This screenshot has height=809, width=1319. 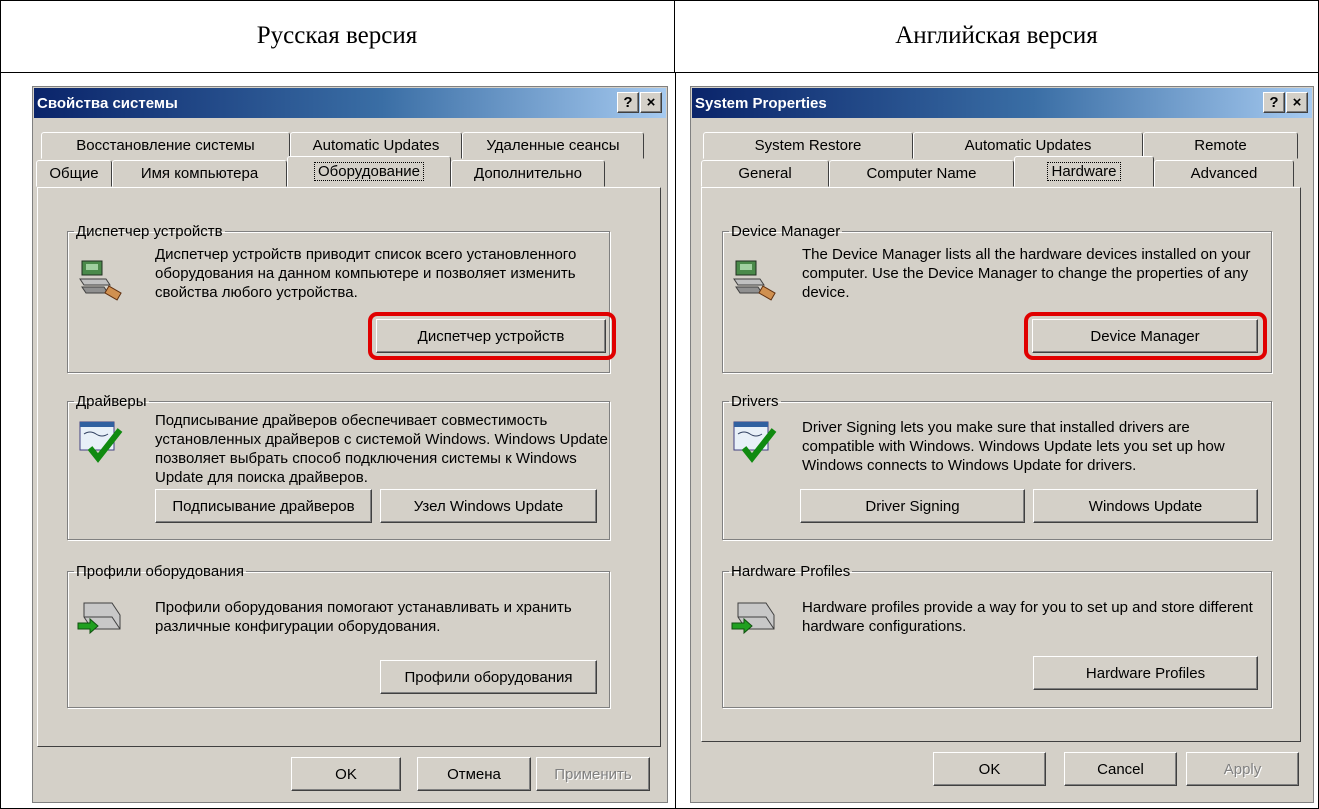 I want to click on drivers-legend: Drivers, so click(x=755, y=401).